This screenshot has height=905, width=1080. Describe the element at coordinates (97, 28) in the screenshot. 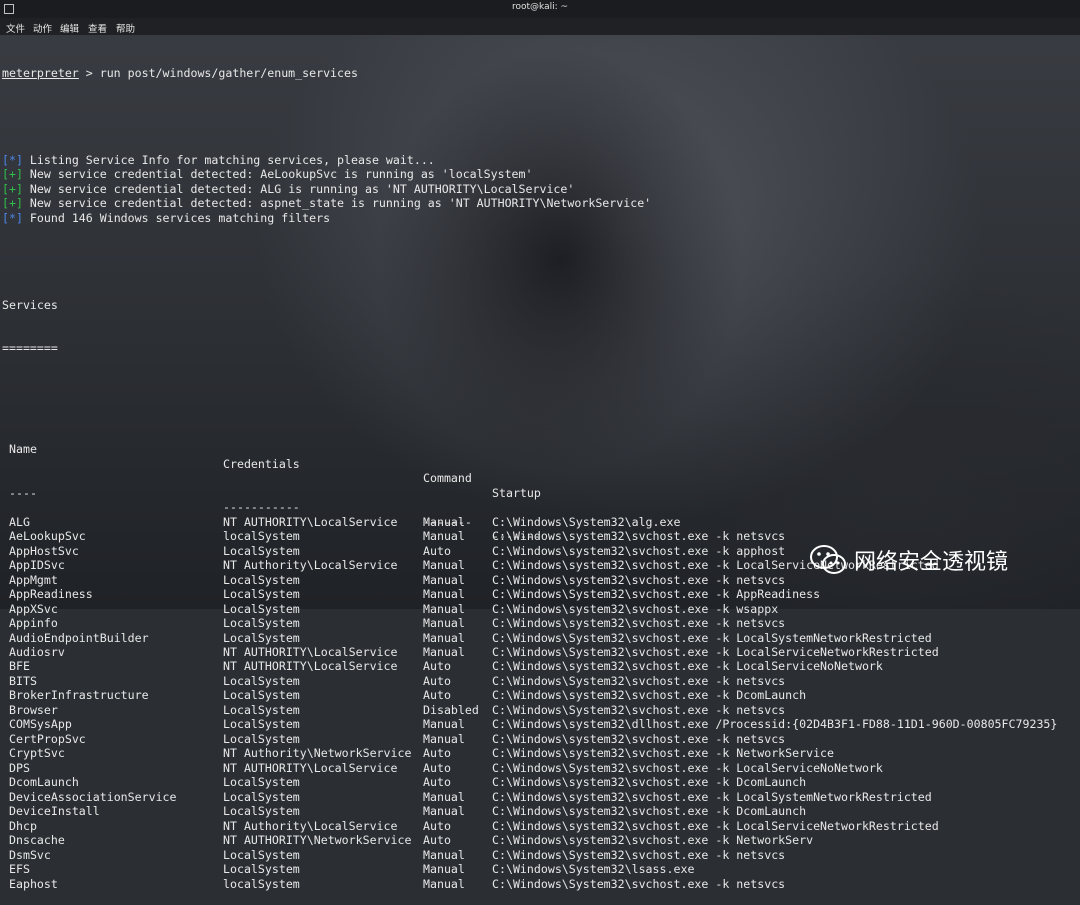

I see `menu-view: 查看` at that location.